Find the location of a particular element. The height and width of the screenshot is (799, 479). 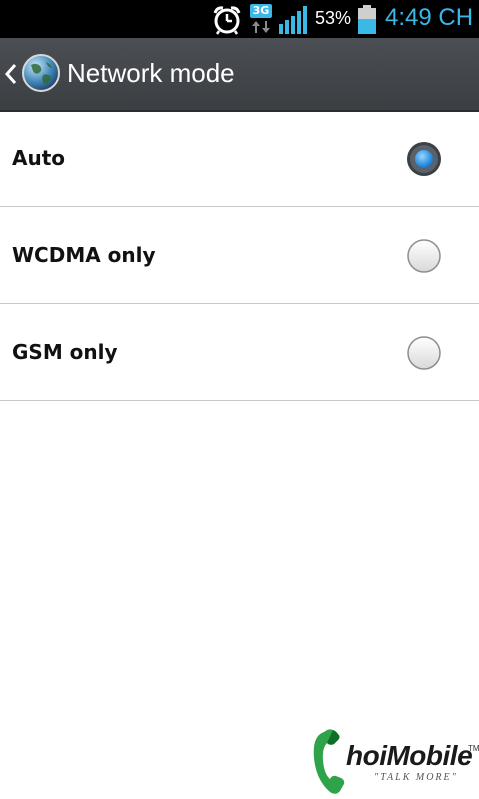

data-activity-arrows-icon is located at coordinates (261, 27).